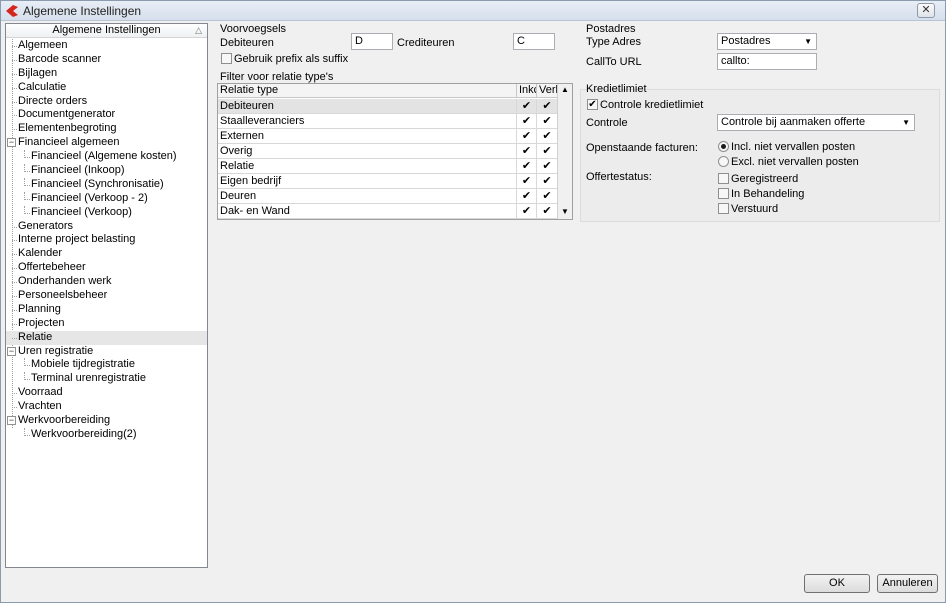 The width and height of the screenshot is (946, 603). Describe the element at coordinates (547, 91) in the screenshot. I see `column-verkoop: Verk` at that location.